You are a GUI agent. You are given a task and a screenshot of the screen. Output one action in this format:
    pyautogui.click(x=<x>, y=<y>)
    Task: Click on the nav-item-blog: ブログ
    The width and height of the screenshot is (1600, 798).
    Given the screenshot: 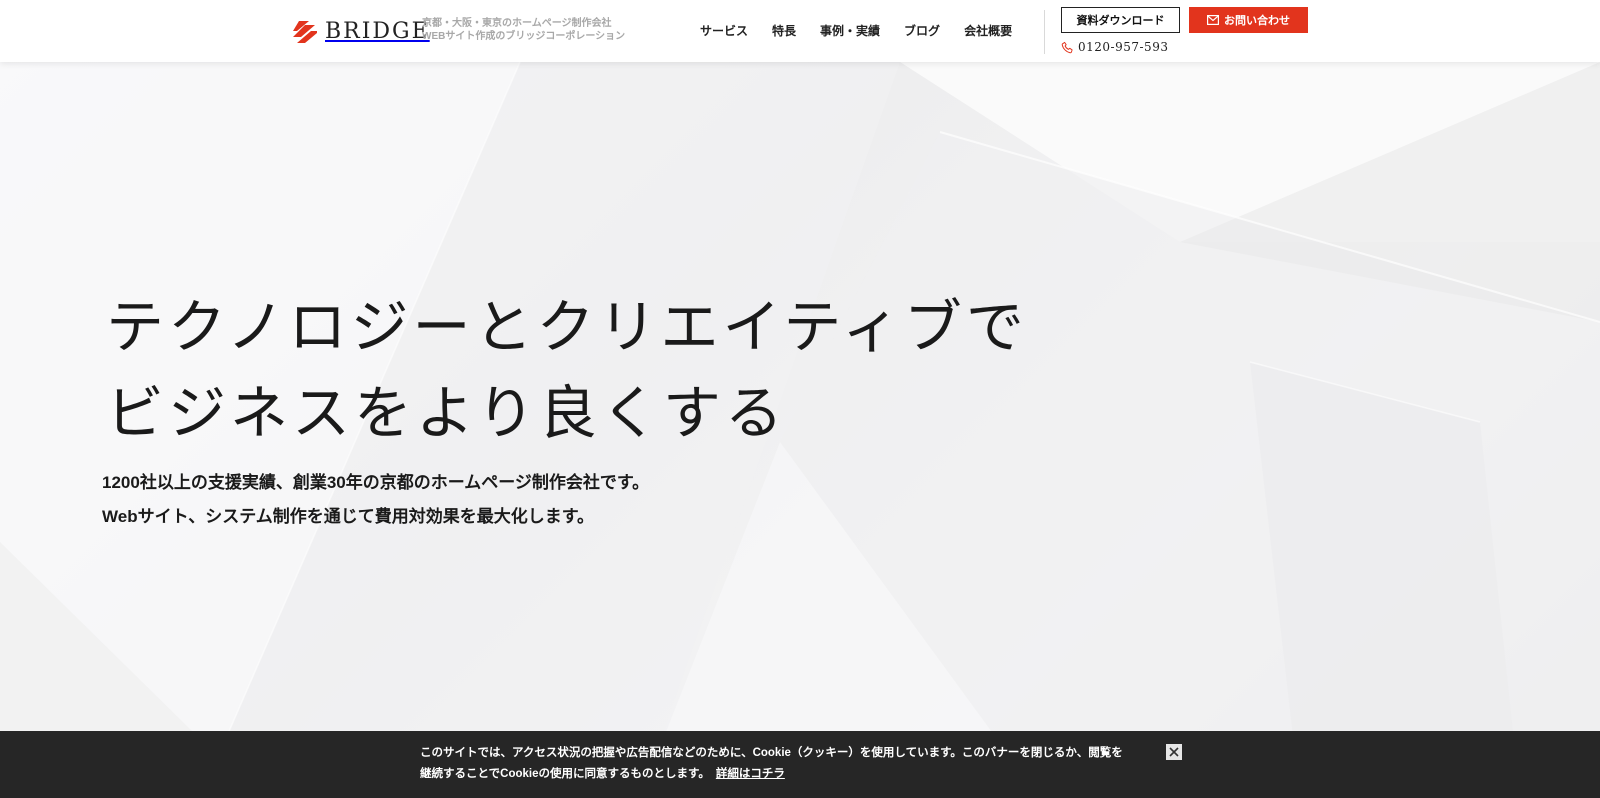 What is the action you would take?
    pyautogui.click(x=922, y=30)
    